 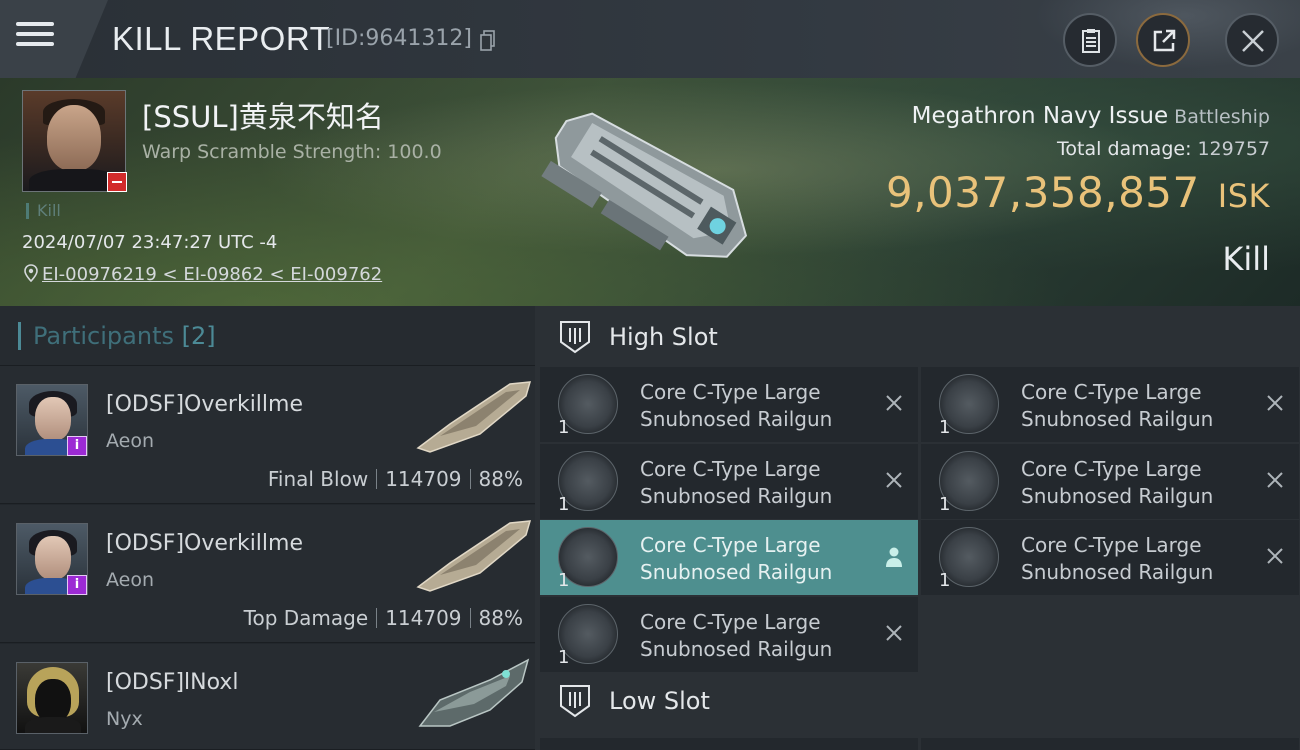 What do you see at coordinates (917, 336) in the screenshot?
I see `high-slot-header: High Slot` at bounding box center [917, 336].